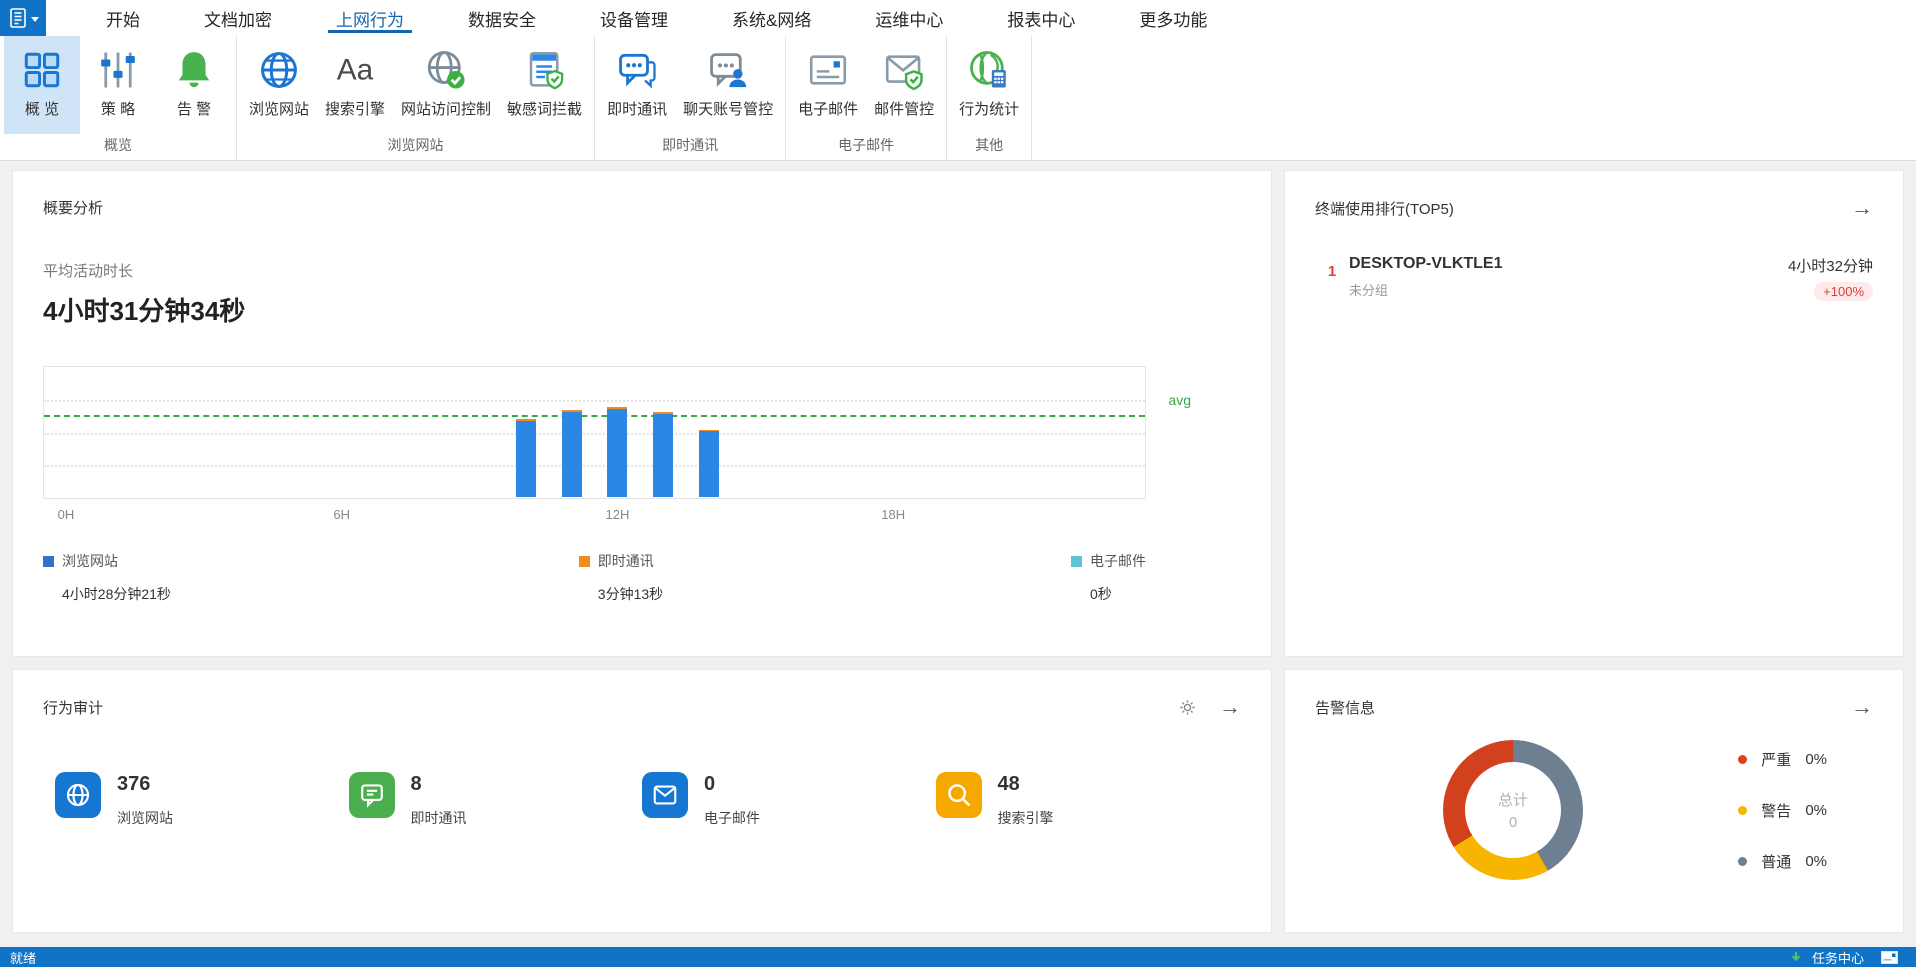 This screenshot has width=1916, height=967. I want to click on ribbon-button: 即时通讯, so click(637, 85).